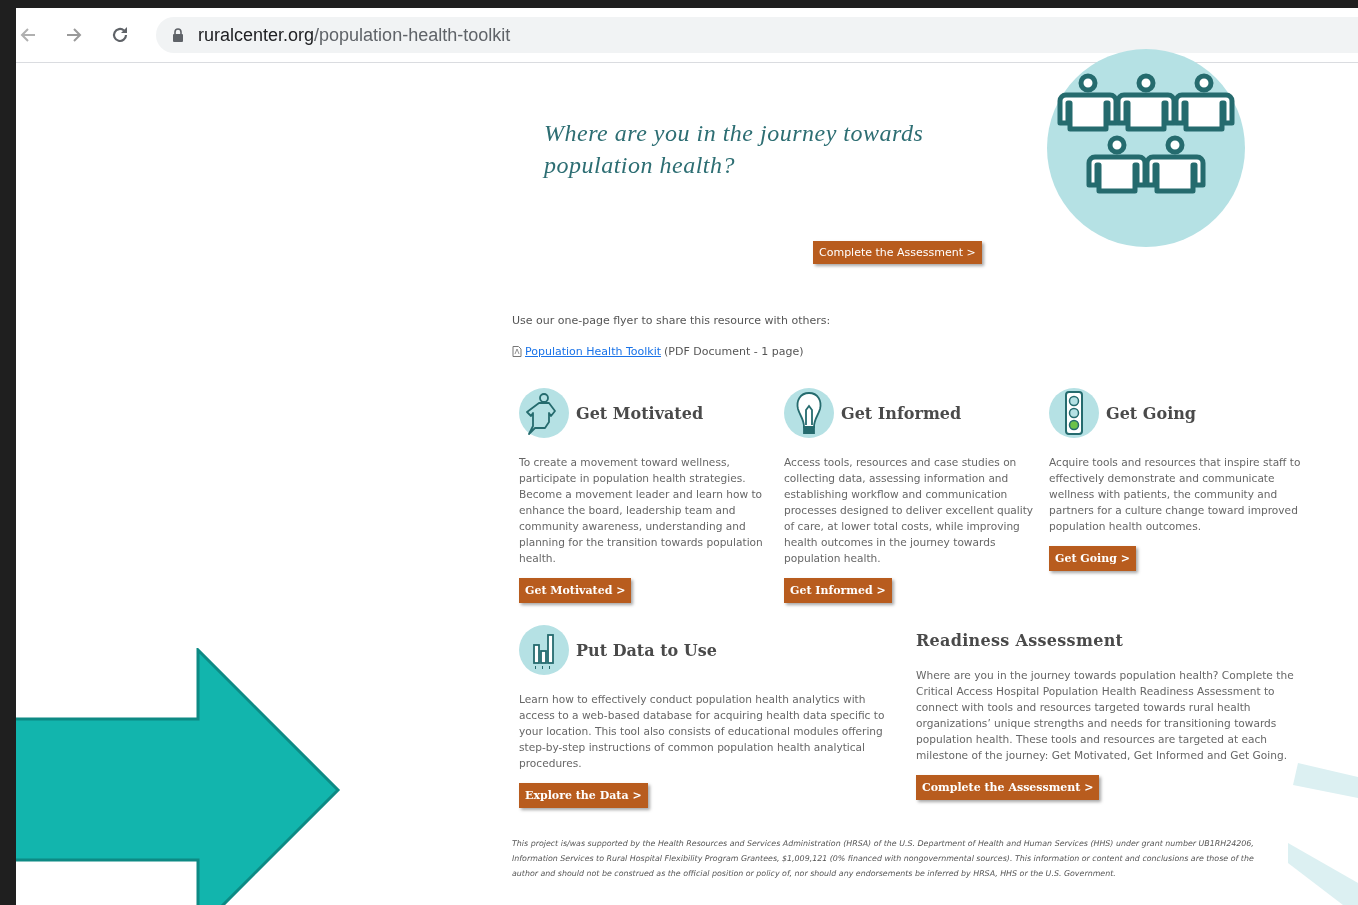  Describe the element at coordinates (1105, 715) in the screenshot. I see `section-description: Where are you in the journey towards population health? Complete the Critical Access Hospital Population Health Readiness Assessment to connect with tools and resources targeted towards rural health organizations’ unique strengths and needs for transitioning towards population health. These tools and resources are targeted at each milestone of the journey: Get Motivated, Get Informed and Get Going.` at that location.